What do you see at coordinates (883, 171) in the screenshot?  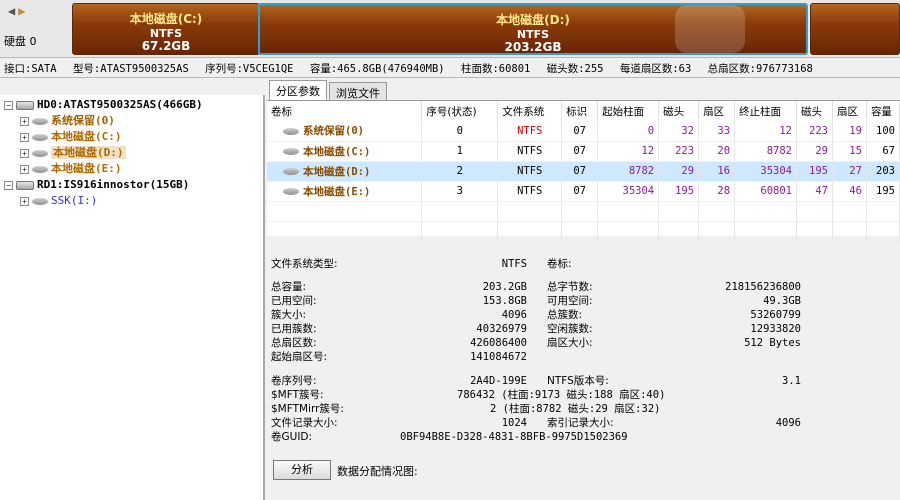 I see `table-cell: 203` at bounding box center [883, 171].